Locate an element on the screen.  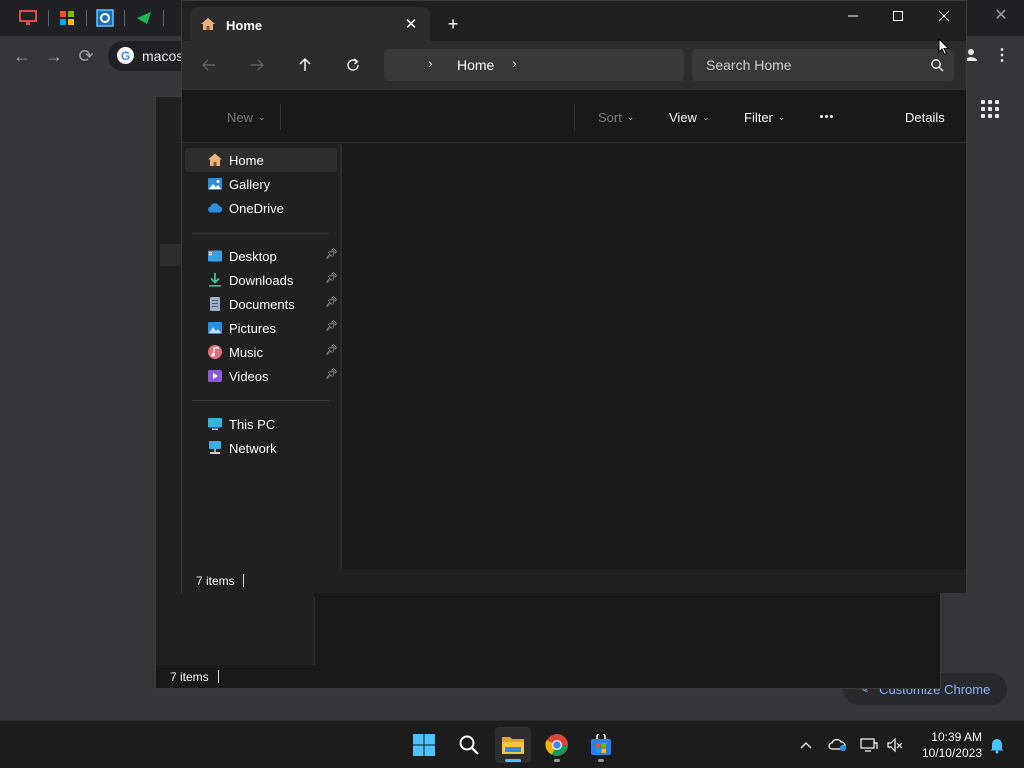
file-explorer-icon is located at coordinates (513, 745).